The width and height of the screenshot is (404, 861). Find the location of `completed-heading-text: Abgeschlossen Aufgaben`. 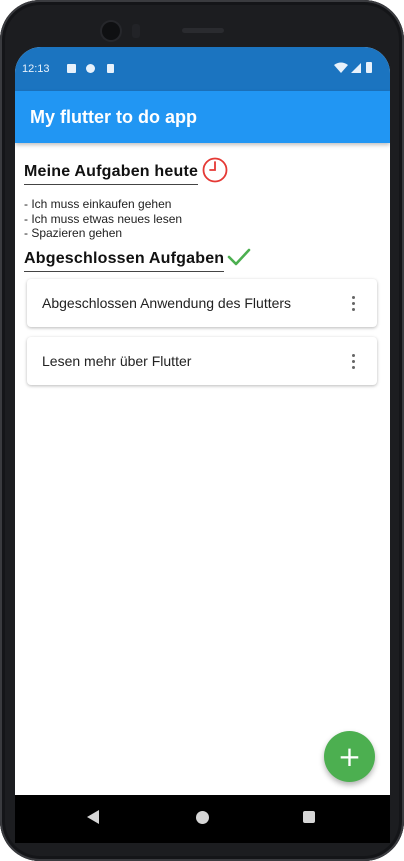

completed-heading-text: Abgeschlossen Aufgaben is located at coordinates (124, 258).